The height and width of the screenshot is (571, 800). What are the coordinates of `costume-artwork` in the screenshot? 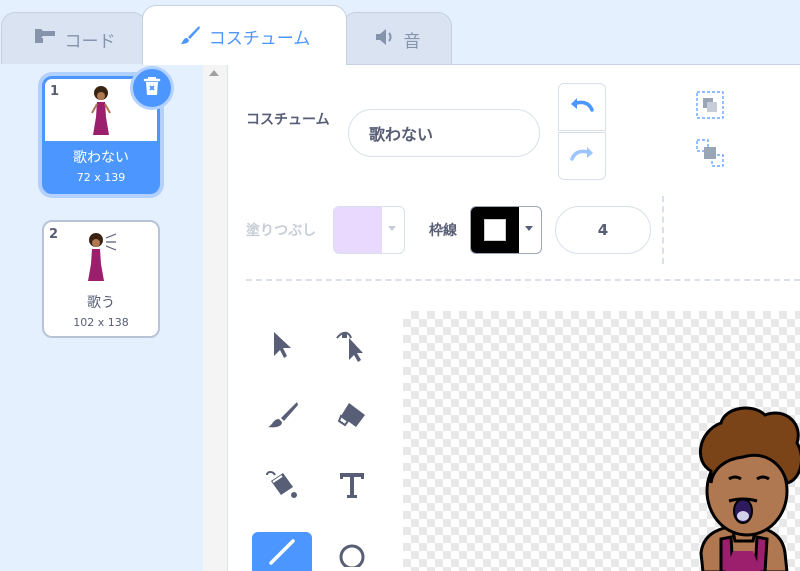 It's located at (749, 488).